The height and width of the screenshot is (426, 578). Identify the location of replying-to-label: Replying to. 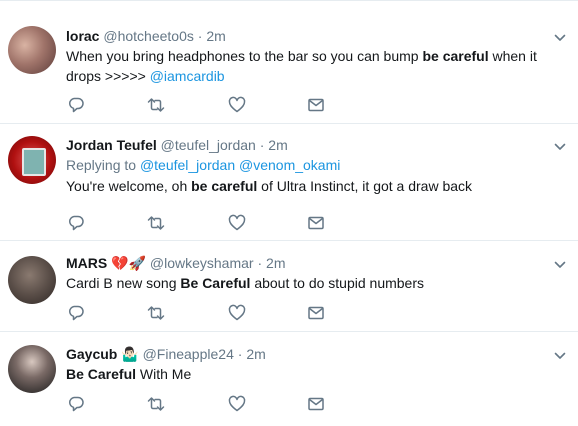
(103, 165).